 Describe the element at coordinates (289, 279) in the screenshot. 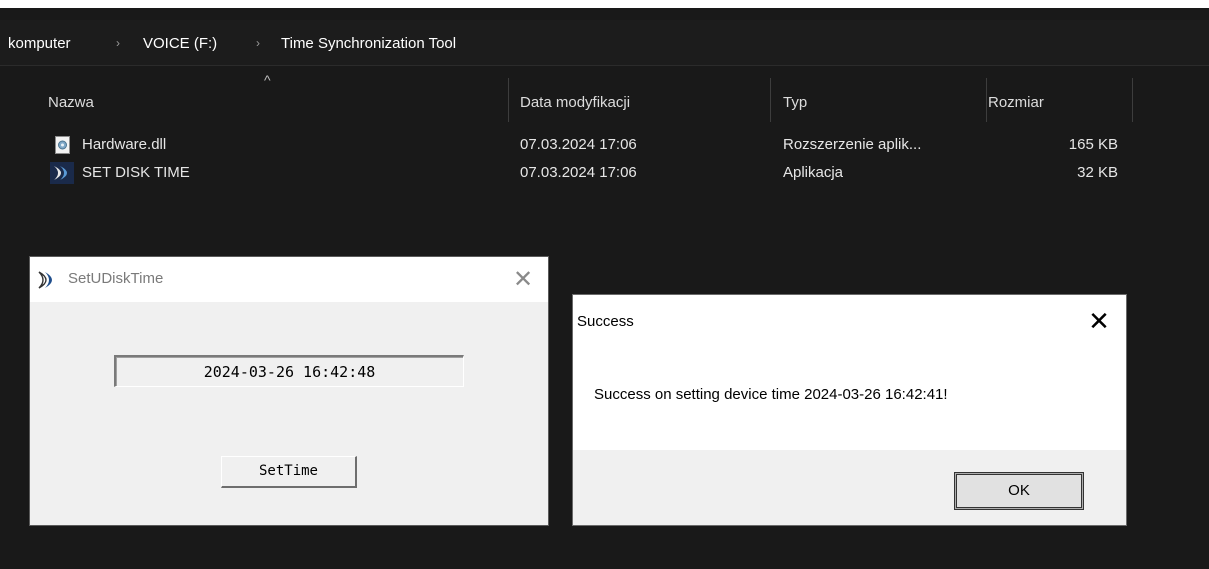

I see `dialog-titlebar: SetUDiskTime ✕` at that location.